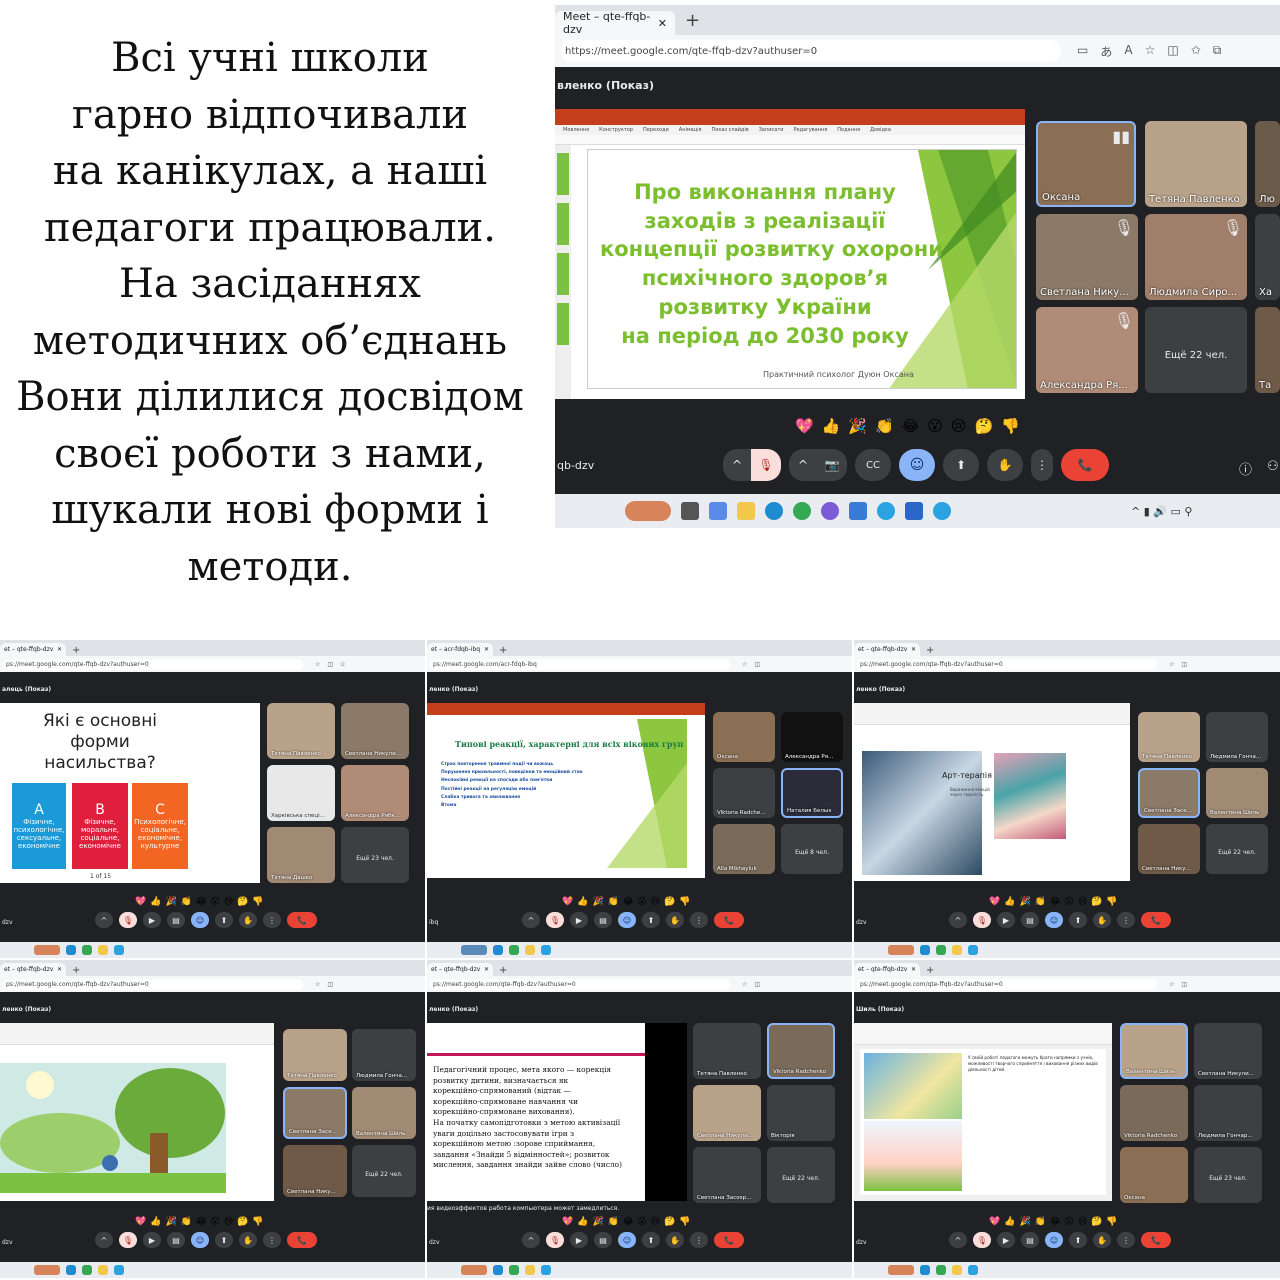  Describe the element at coordinates (812, 793) in the screenshot. I see `participant-tile: Наталия Белых` at that location.